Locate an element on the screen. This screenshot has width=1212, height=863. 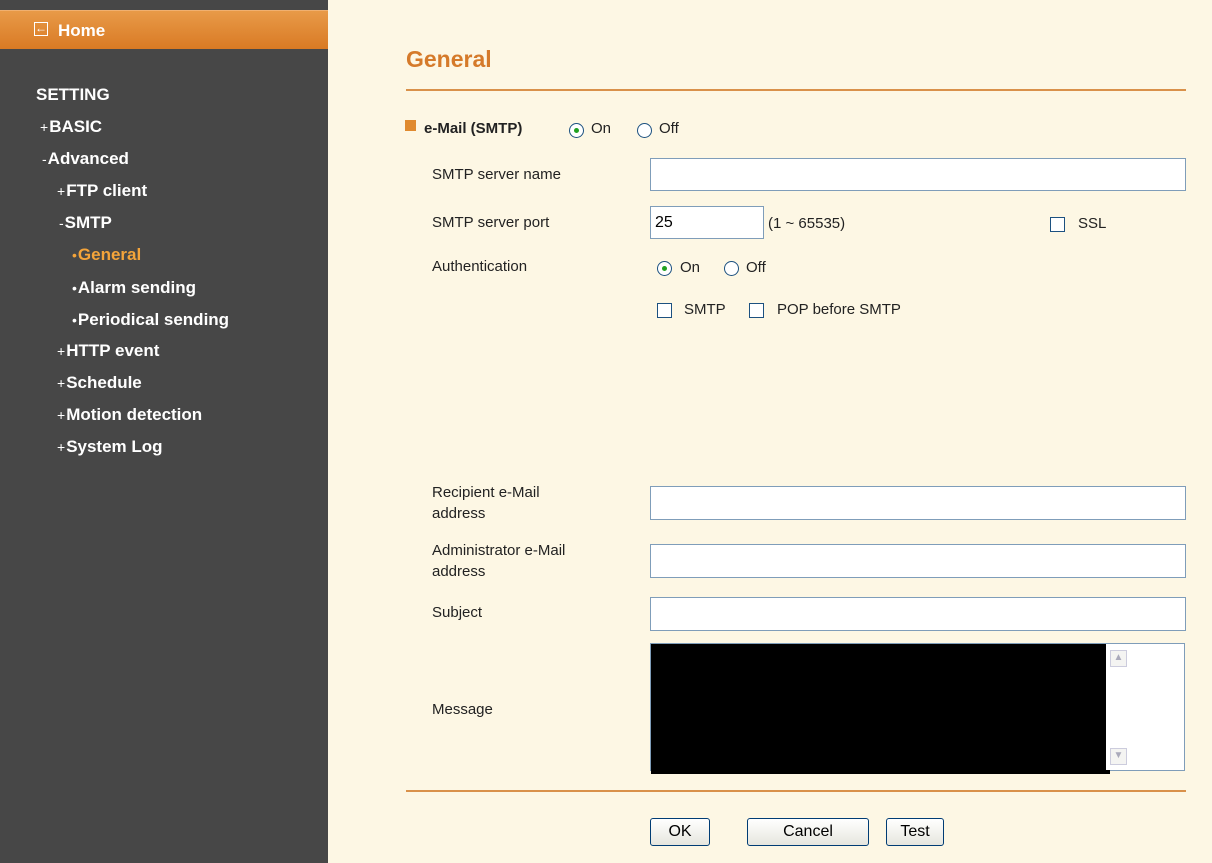
email-on-radio is located at coordinates (576, 130).